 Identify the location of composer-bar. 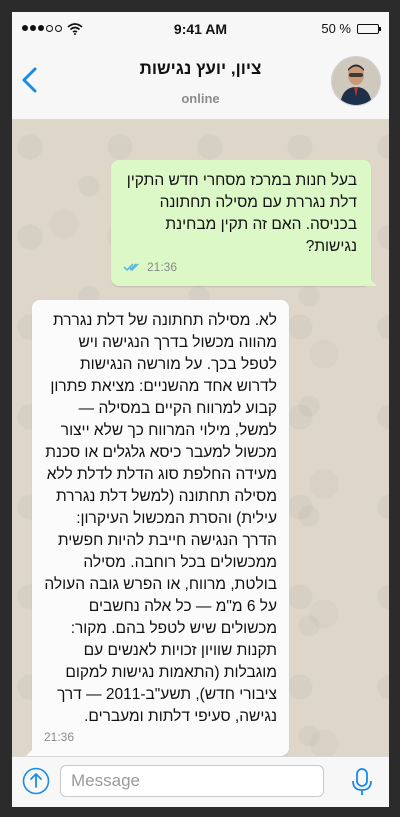
(200, 781).